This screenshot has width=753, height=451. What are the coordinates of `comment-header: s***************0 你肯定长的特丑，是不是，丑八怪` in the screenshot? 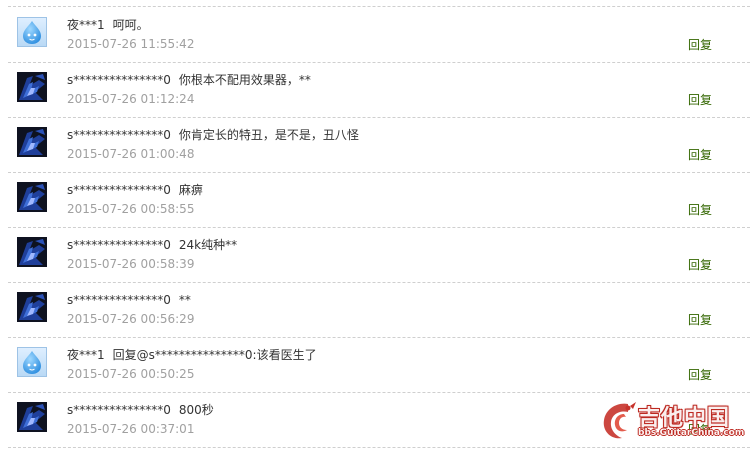 It's located at (213, 135).